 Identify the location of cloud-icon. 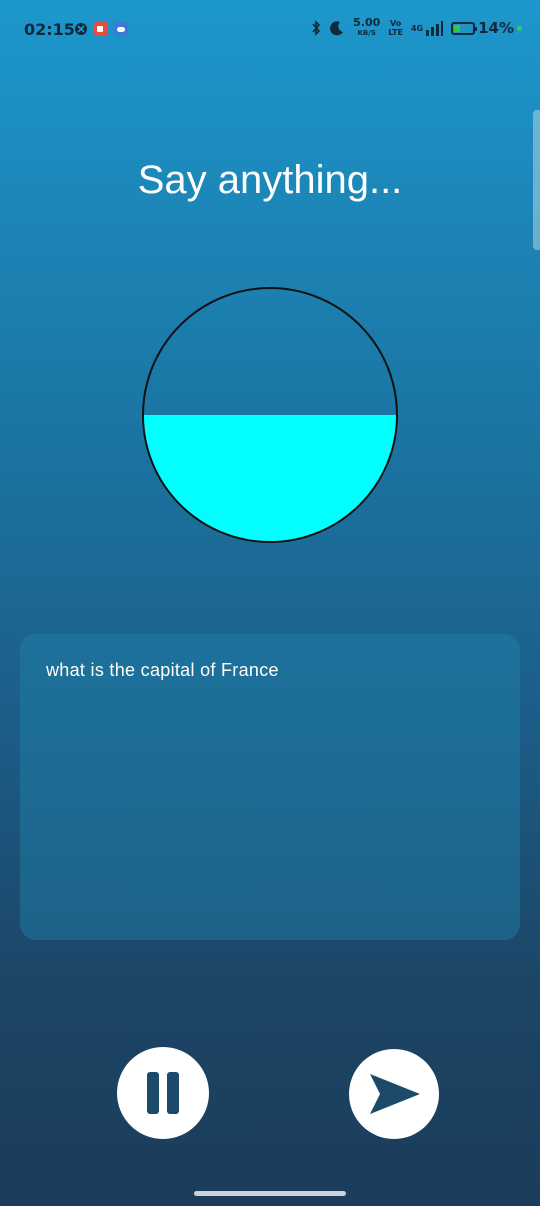
(121, 29).